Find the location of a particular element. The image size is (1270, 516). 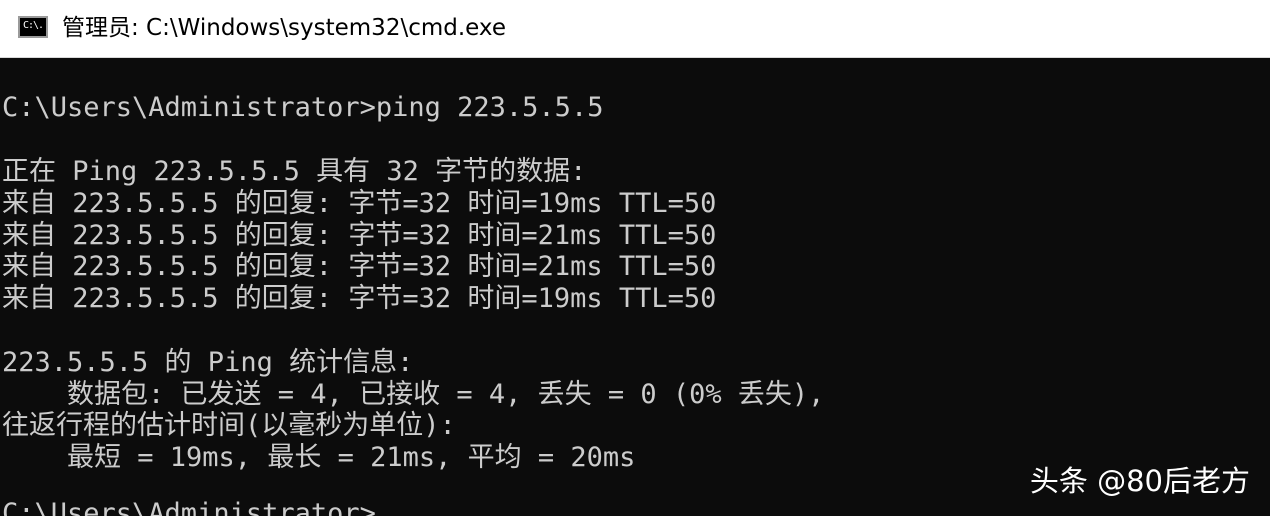

console-line-stats-header: 223.5.5.5 的 Ping 统计信息: is located at coordinates (208, 362).